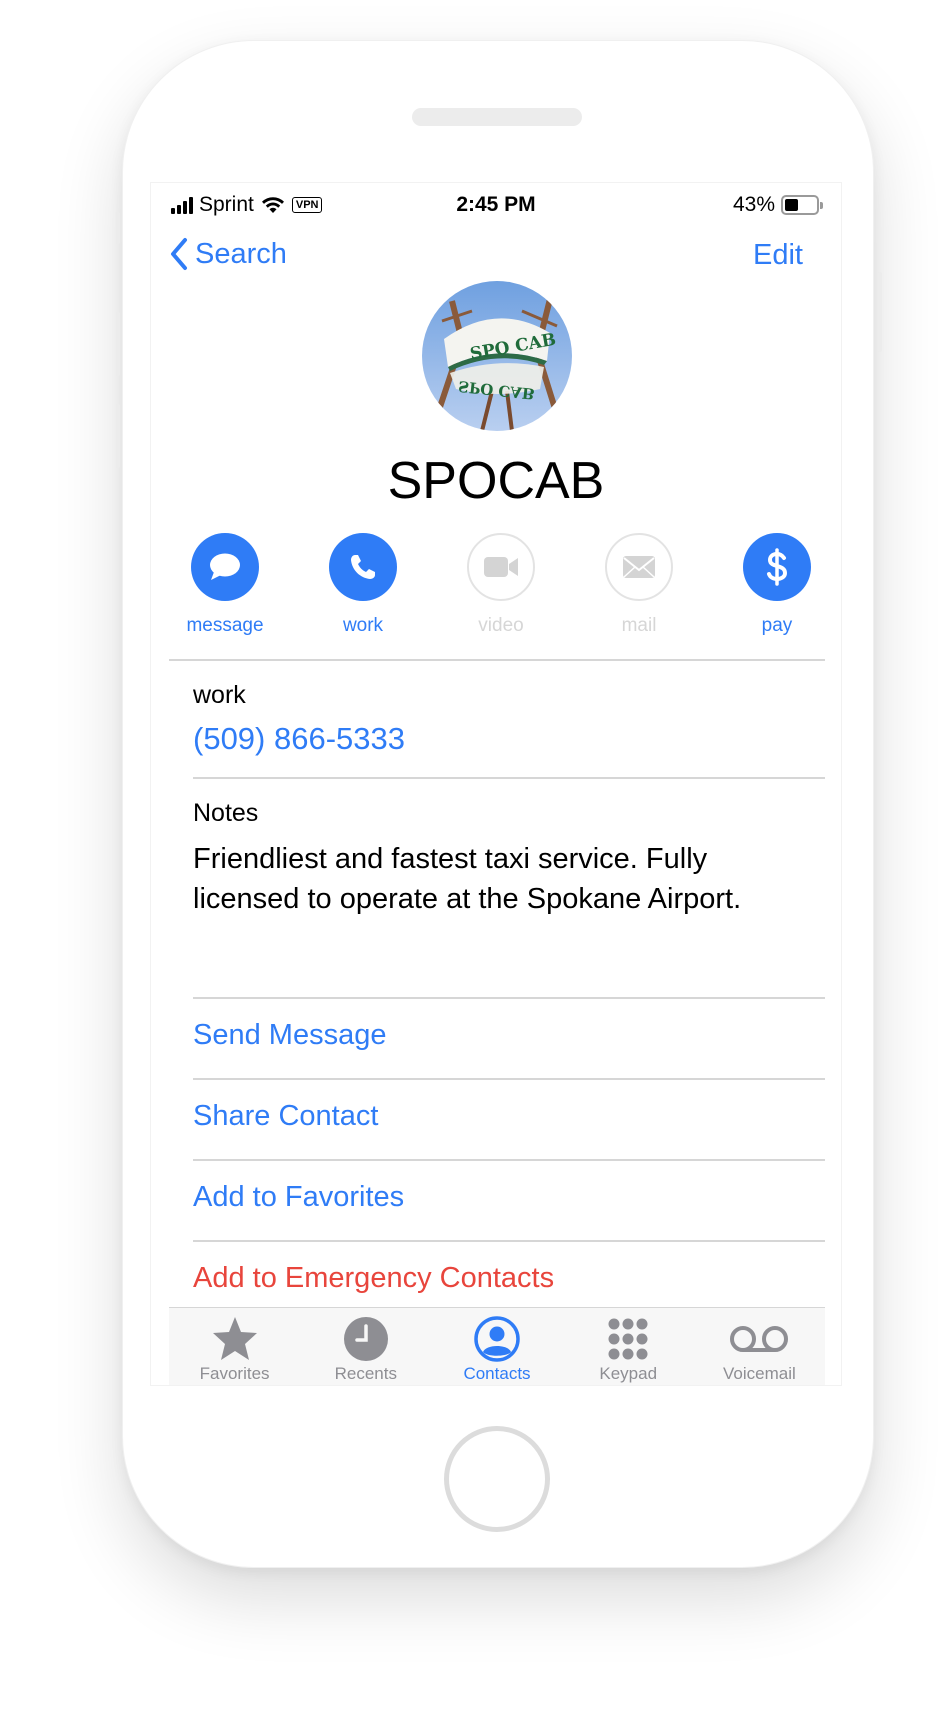 This screenshot has width=952, height=1724. Describe the element at coordinates (363, 585) in the screenshot. I see `action-work-call: work` at that location.